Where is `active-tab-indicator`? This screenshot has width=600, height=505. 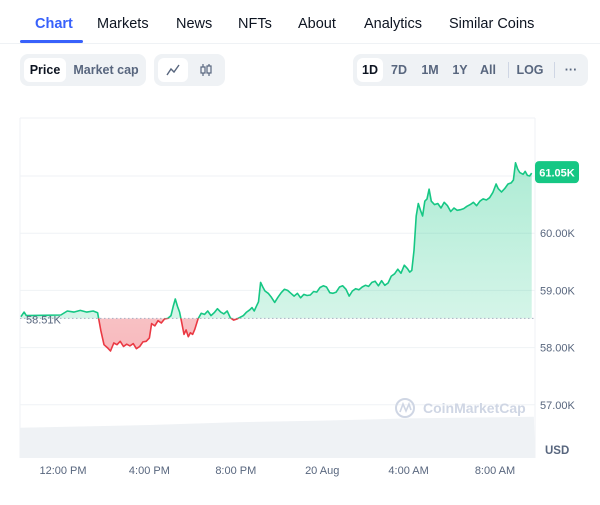 active-tab-indicator is located at coordinates (51, 41).